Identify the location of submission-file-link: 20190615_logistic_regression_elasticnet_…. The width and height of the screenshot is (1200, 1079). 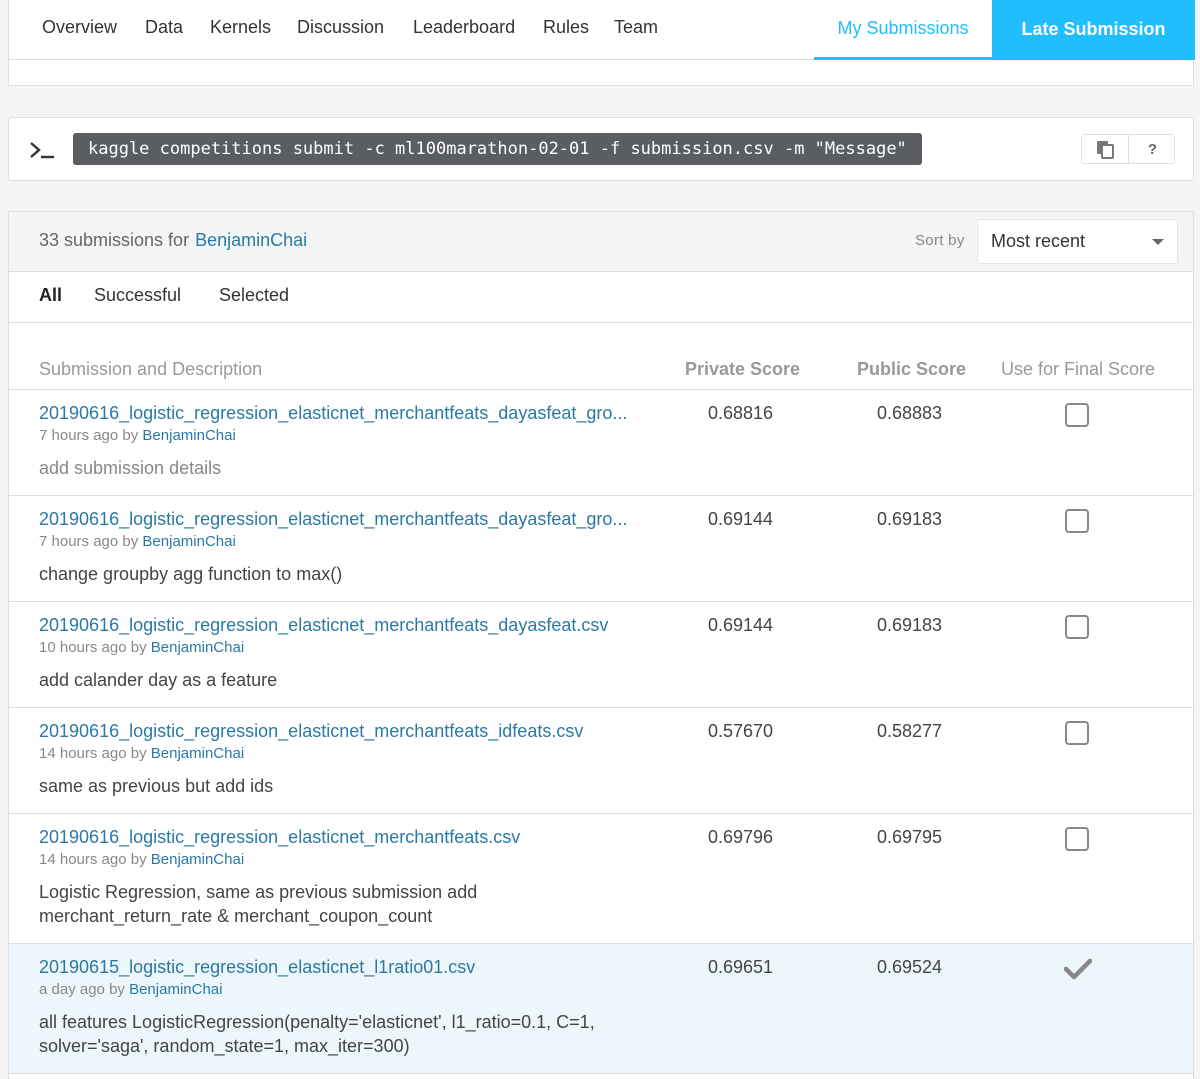
(257, 967).